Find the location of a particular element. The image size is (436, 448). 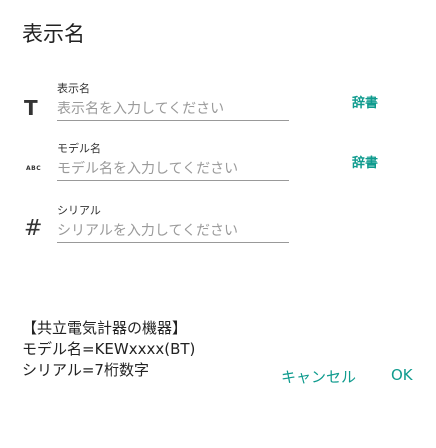

model-name-dictionary-button: 辞書 is located at coordinates (365, 161).